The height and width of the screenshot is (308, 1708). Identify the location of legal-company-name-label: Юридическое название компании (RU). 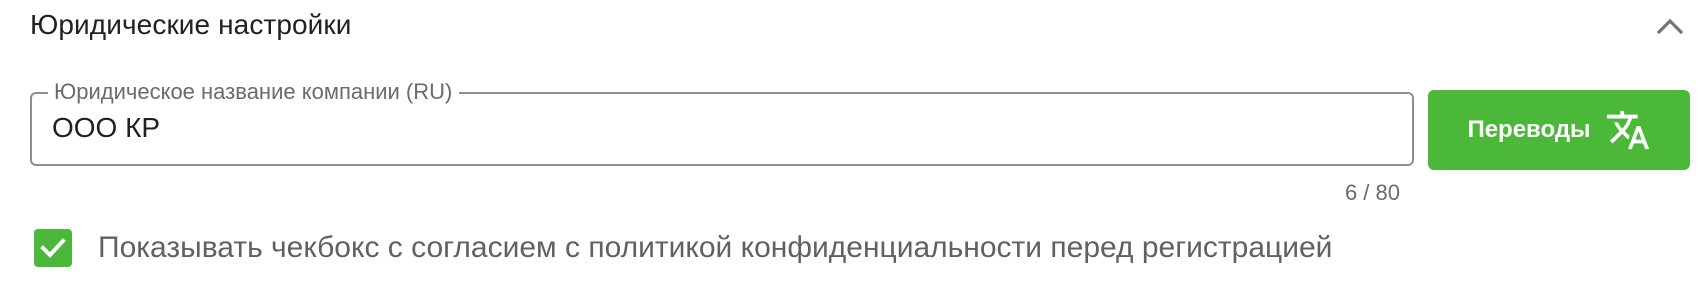
(254, 92).